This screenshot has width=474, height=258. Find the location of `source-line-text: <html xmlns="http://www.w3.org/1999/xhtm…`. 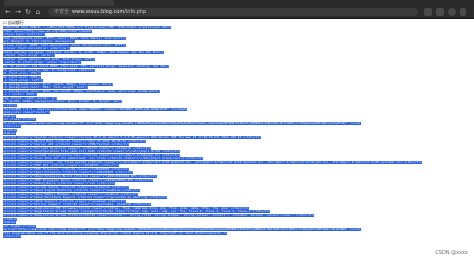

source-line-text: <html xmlns="http://www.w3.org/1999/xhtm… is located at coordinates (47, 31).